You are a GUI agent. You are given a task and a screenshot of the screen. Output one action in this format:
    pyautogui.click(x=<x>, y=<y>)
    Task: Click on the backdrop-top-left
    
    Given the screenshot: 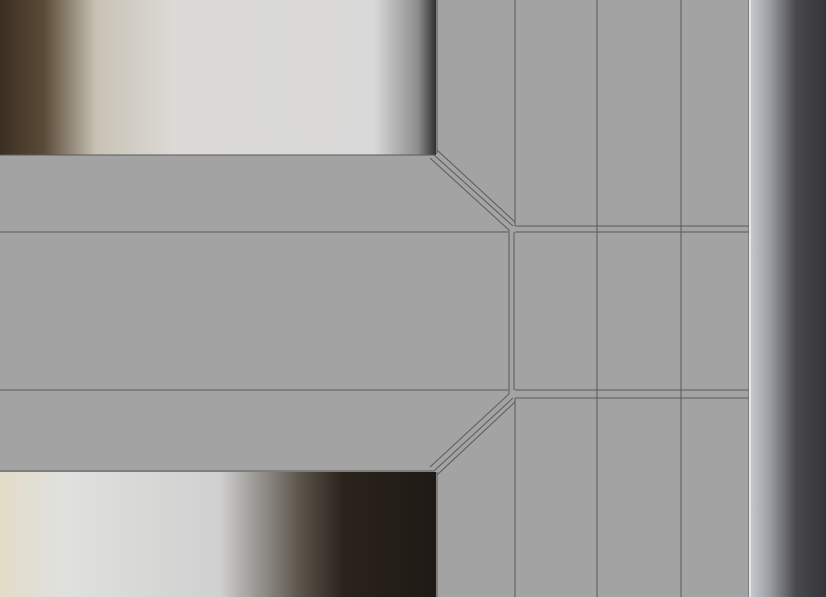 What is the action you would take?
    pyautogui.click(x=220, y=78)
    